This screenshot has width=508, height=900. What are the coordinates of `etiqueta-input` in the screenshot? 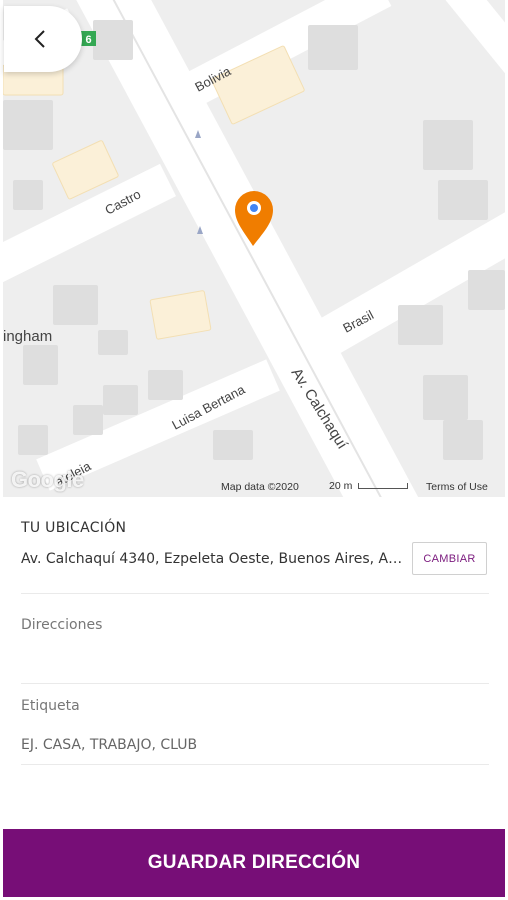 It's located at (254, 745).